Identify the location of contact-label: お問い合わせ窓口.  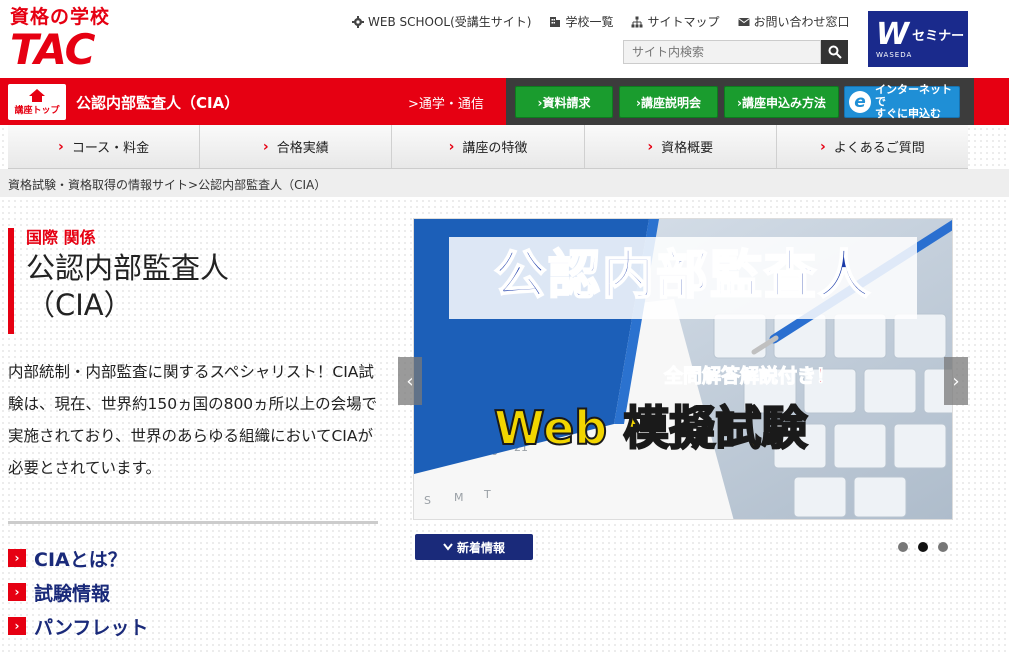
(801, 22).